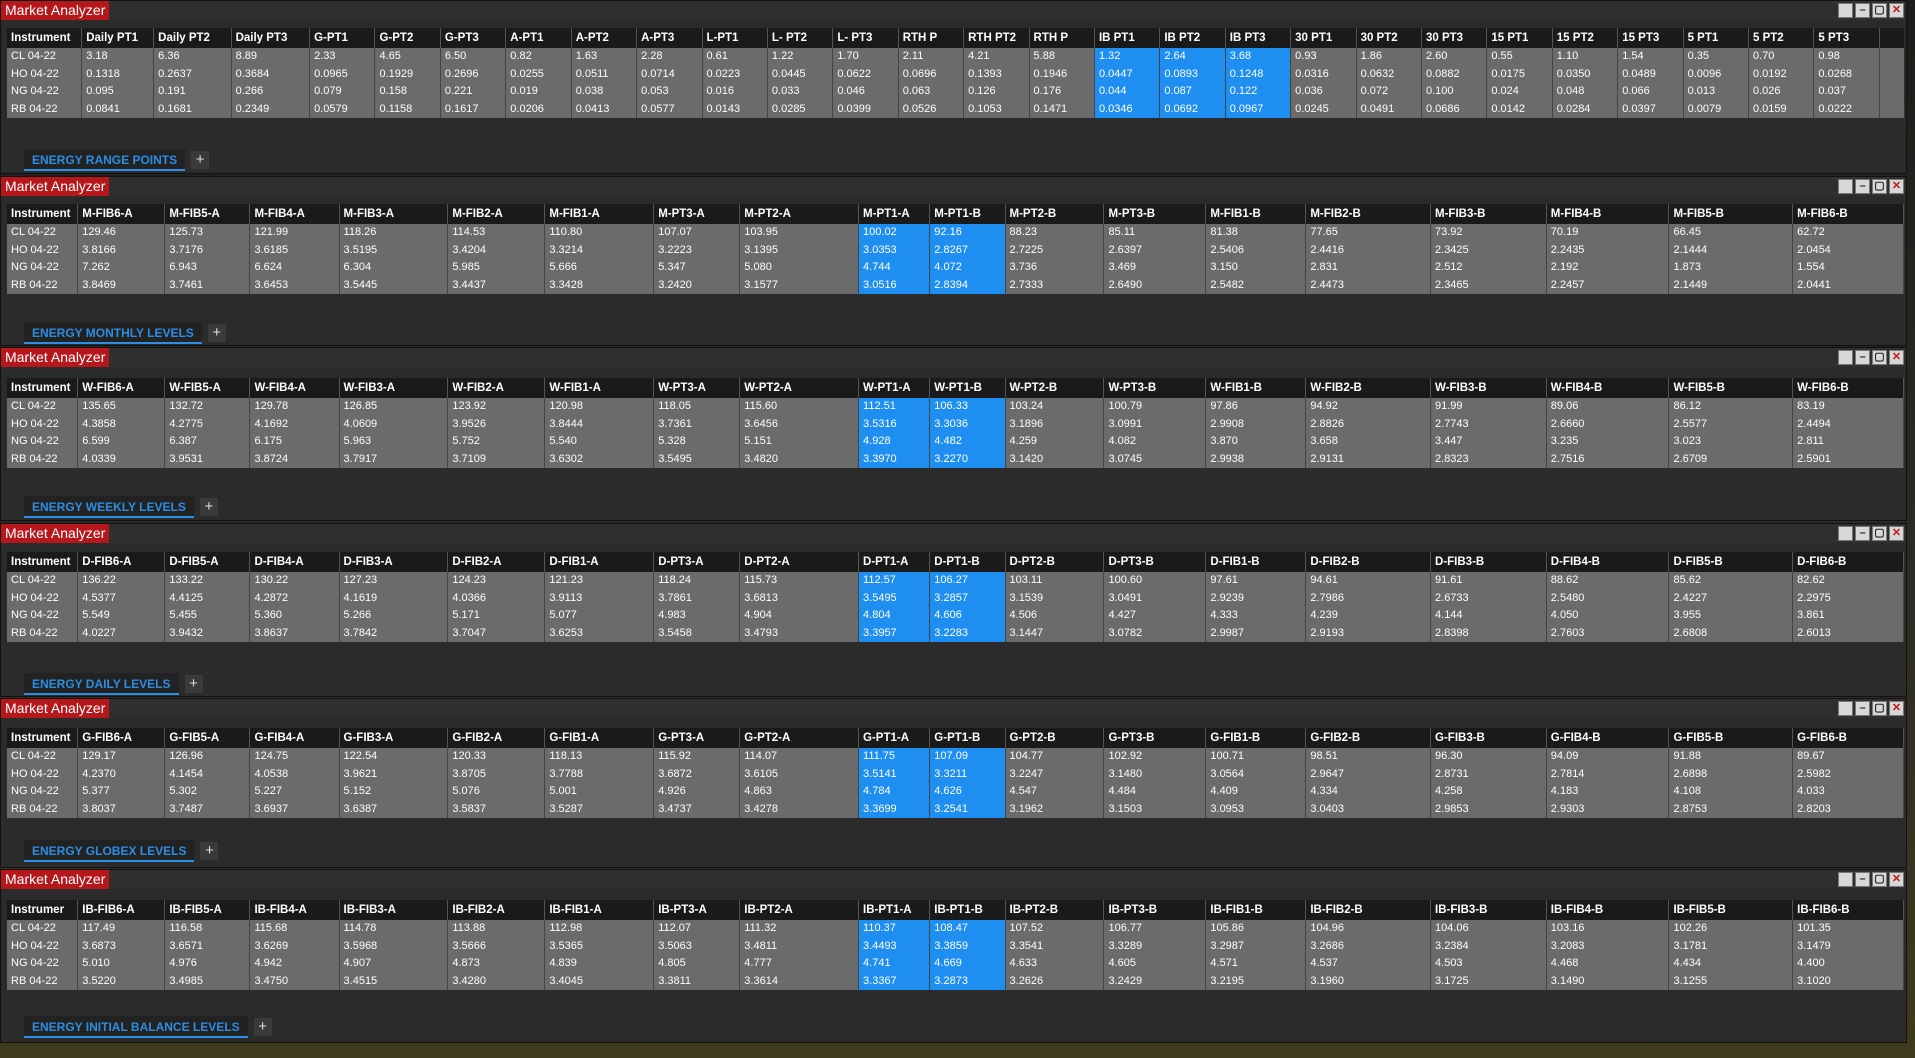  I want to click on column-header: G-FIB2-A, so click(497, 738).